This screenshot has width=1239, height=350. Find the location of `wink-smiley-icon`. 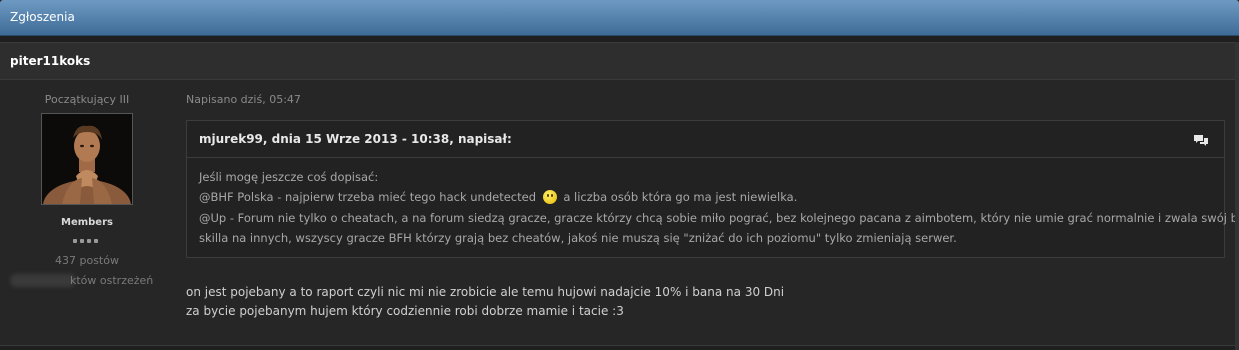

wink-smiley-icon is located at coordinates (549, 197).